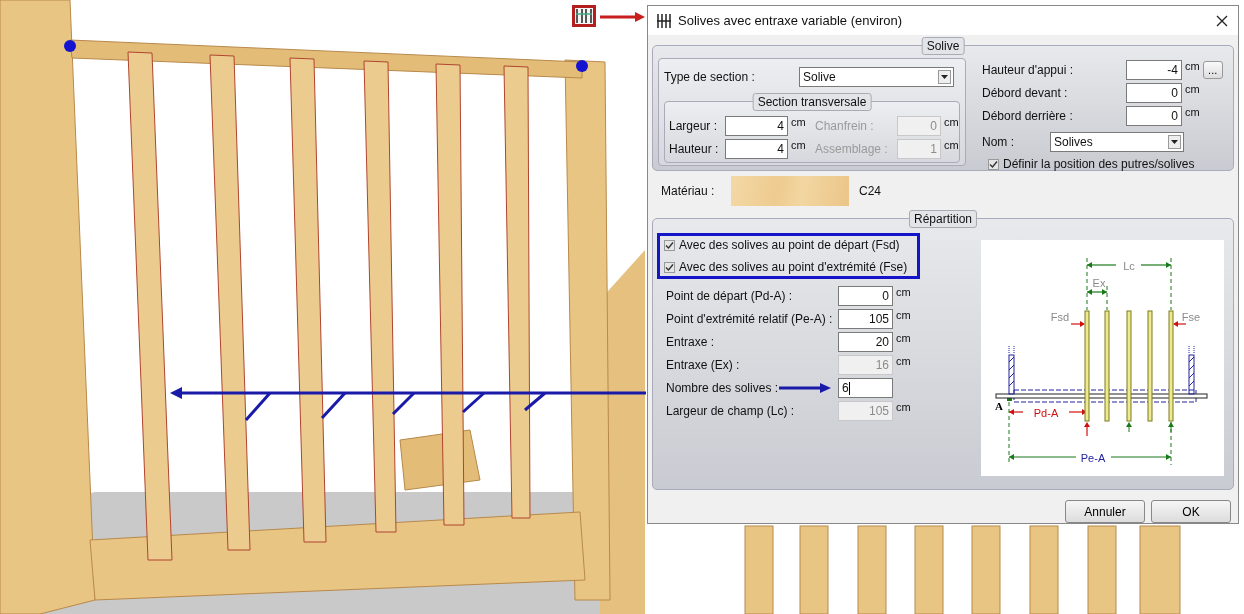  Describe the element at coordinates (690, 342) in the screenshot. I see `field-label: Entraxe :` at that location.